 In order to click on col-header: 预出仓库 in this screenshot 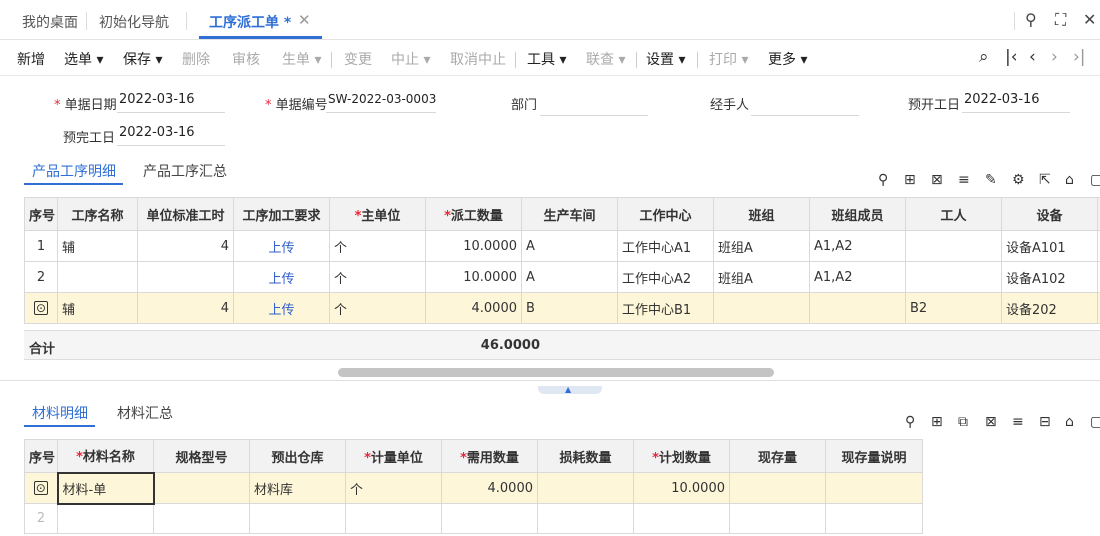, I will do `click(297, 456)`.